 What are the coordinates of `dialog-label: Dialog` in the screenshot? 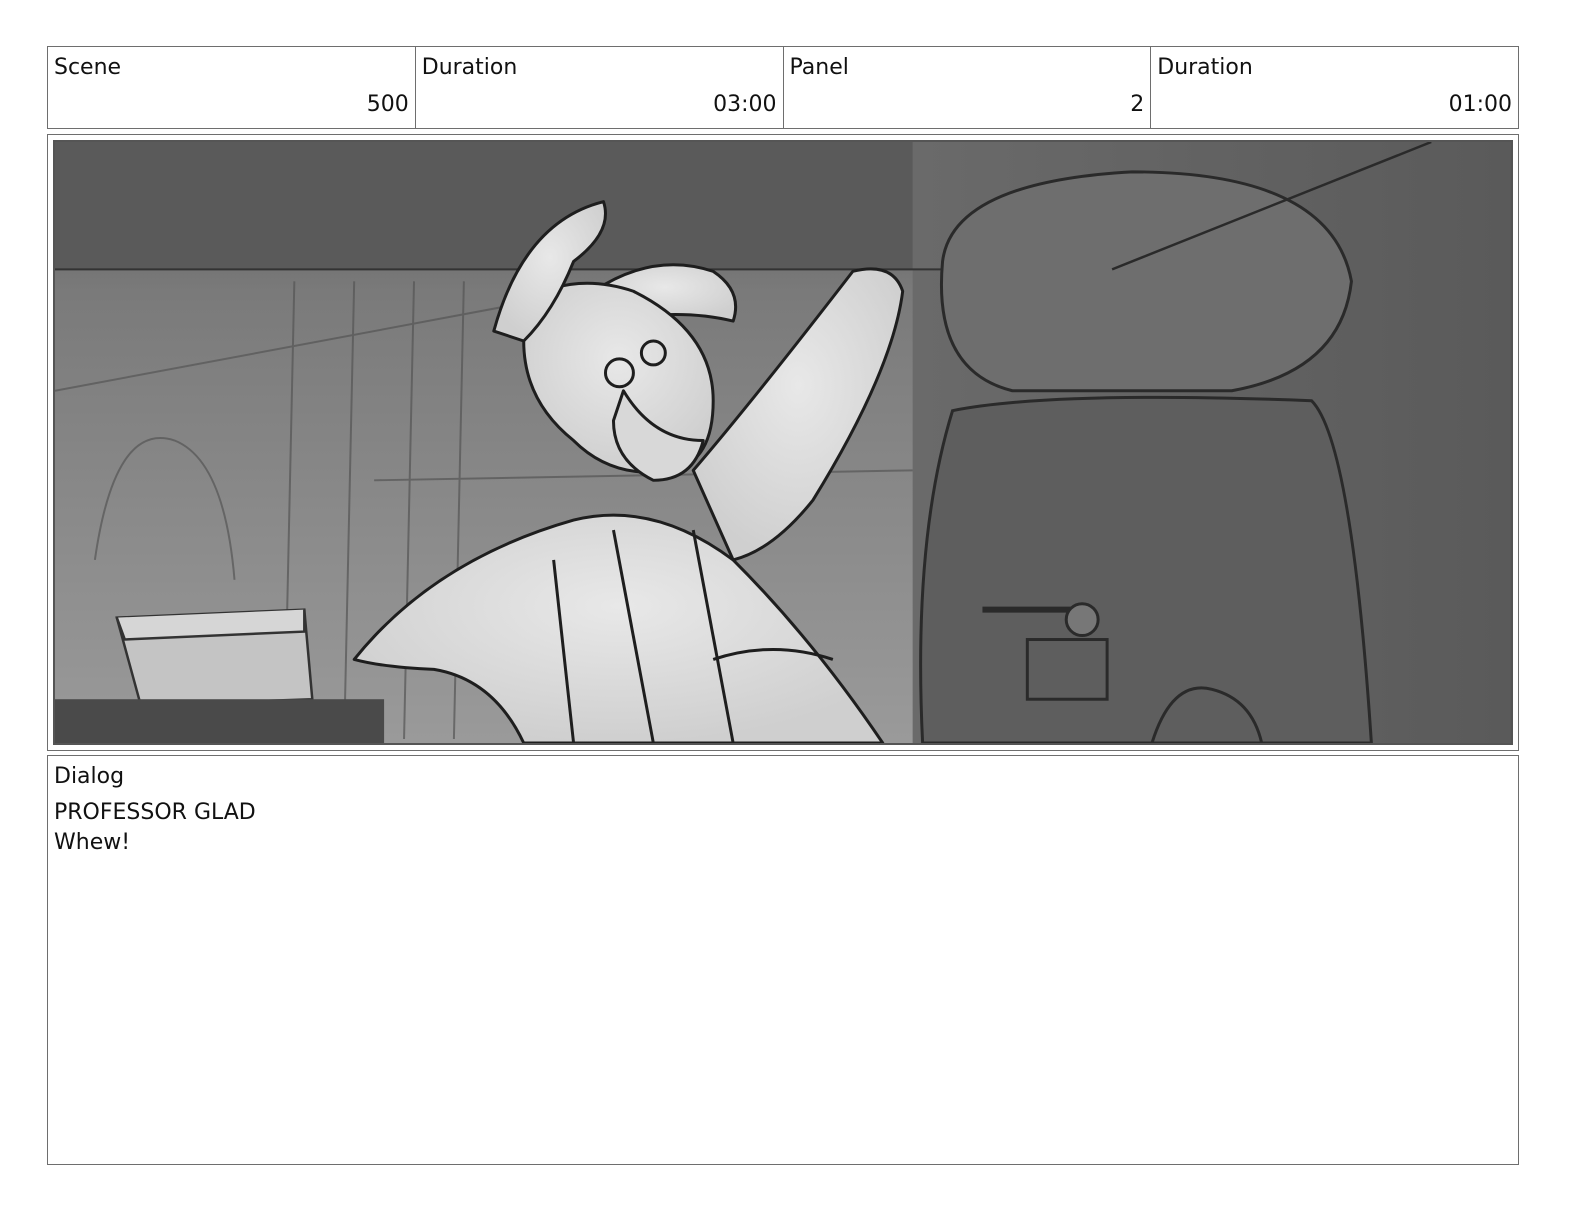 It's located at (89, 776).